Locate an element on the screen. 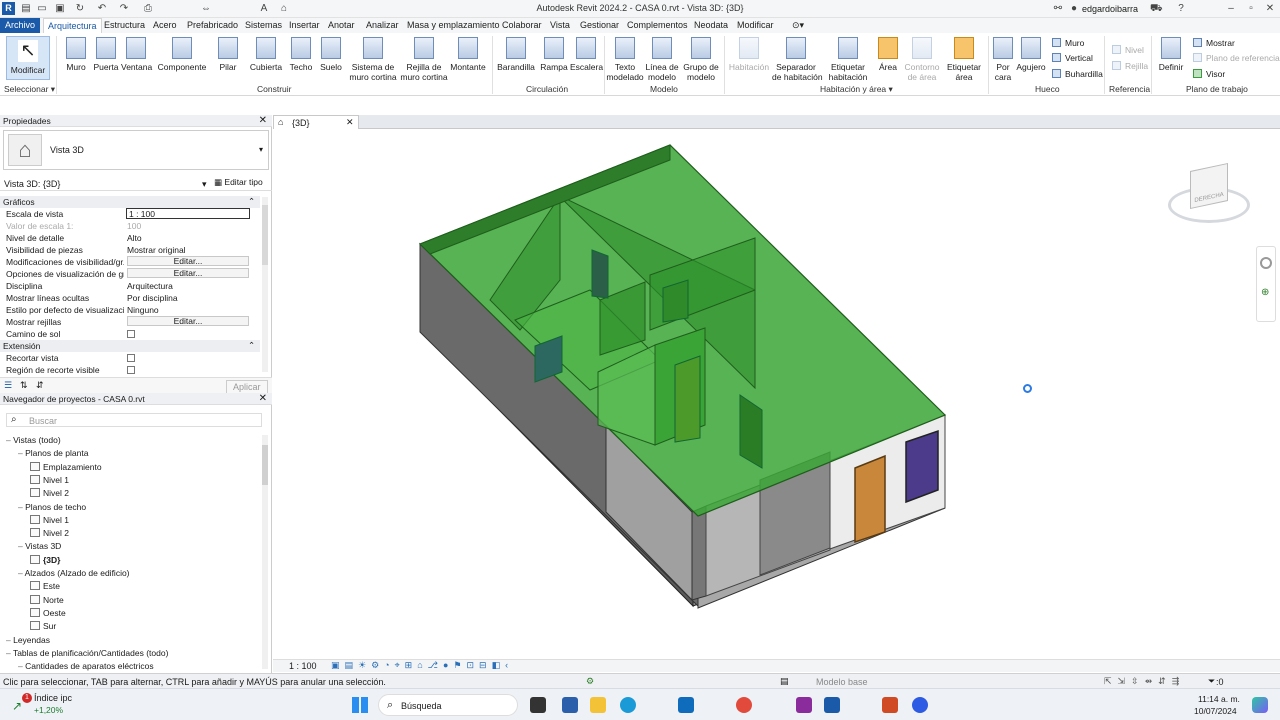  etiquetar-area-button: Etiquetar área is located at coordinates (964, 59).